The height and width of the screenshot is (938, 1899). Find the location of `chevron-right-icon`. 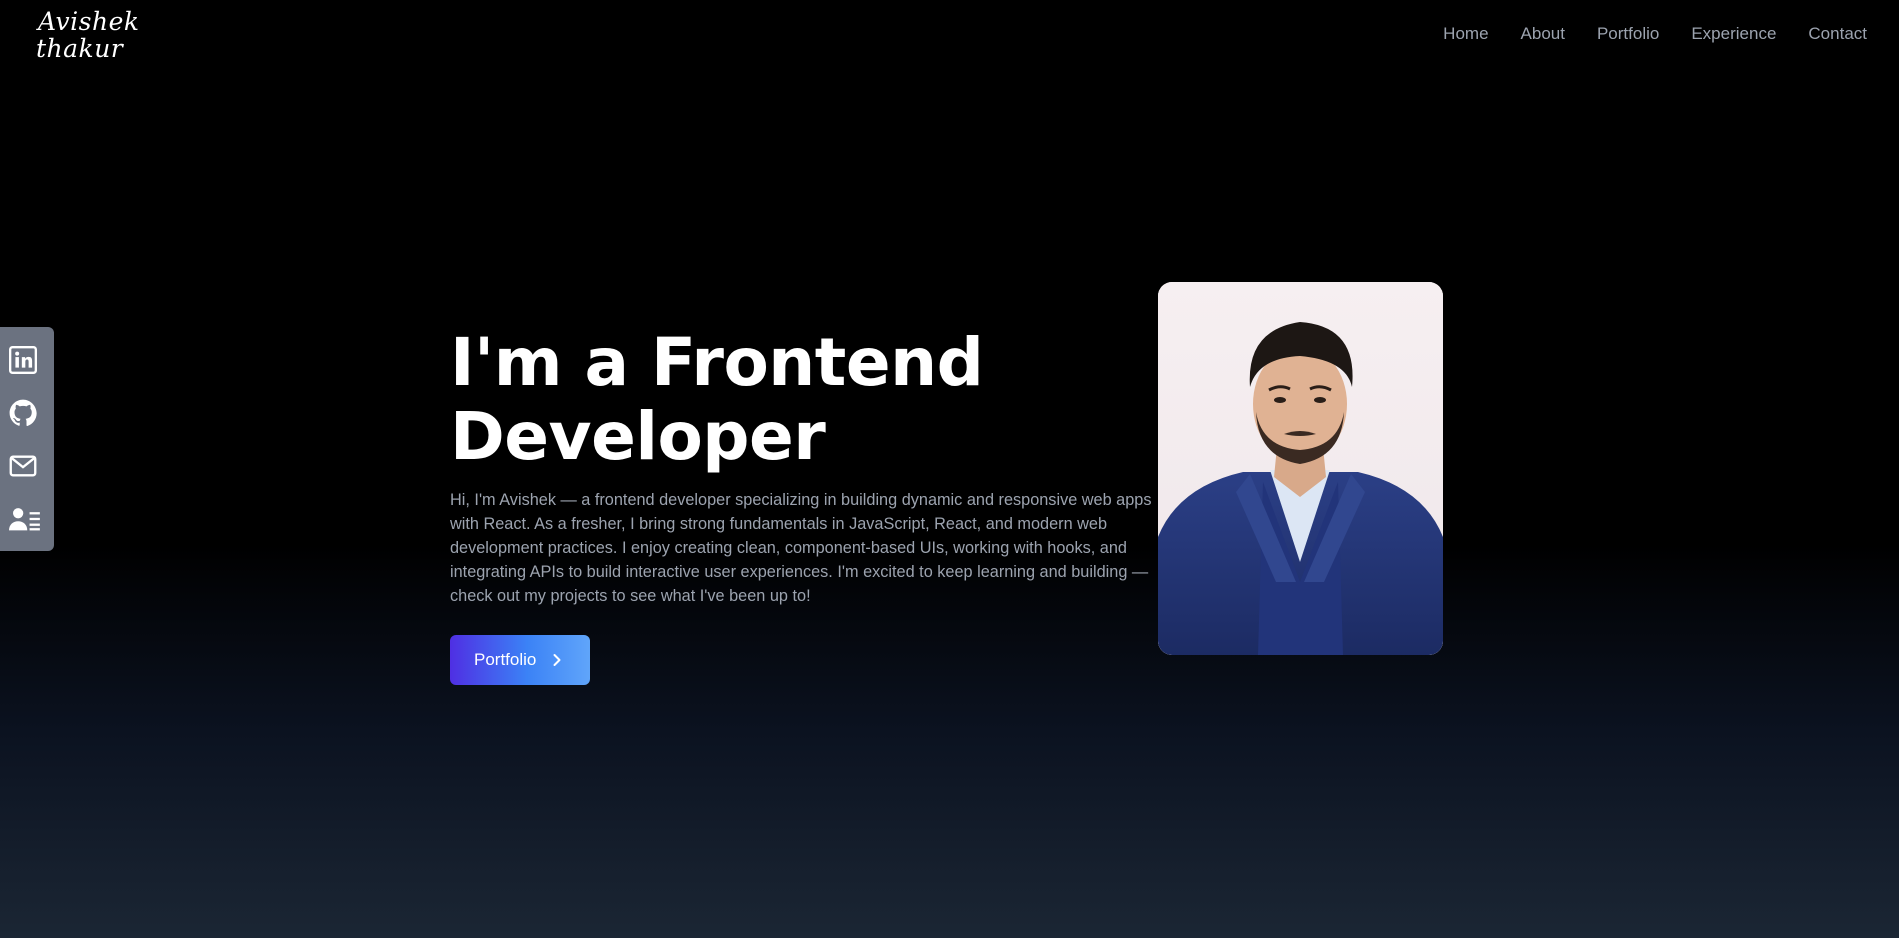

chevron-right-icon is located at coordinates (557, 660).